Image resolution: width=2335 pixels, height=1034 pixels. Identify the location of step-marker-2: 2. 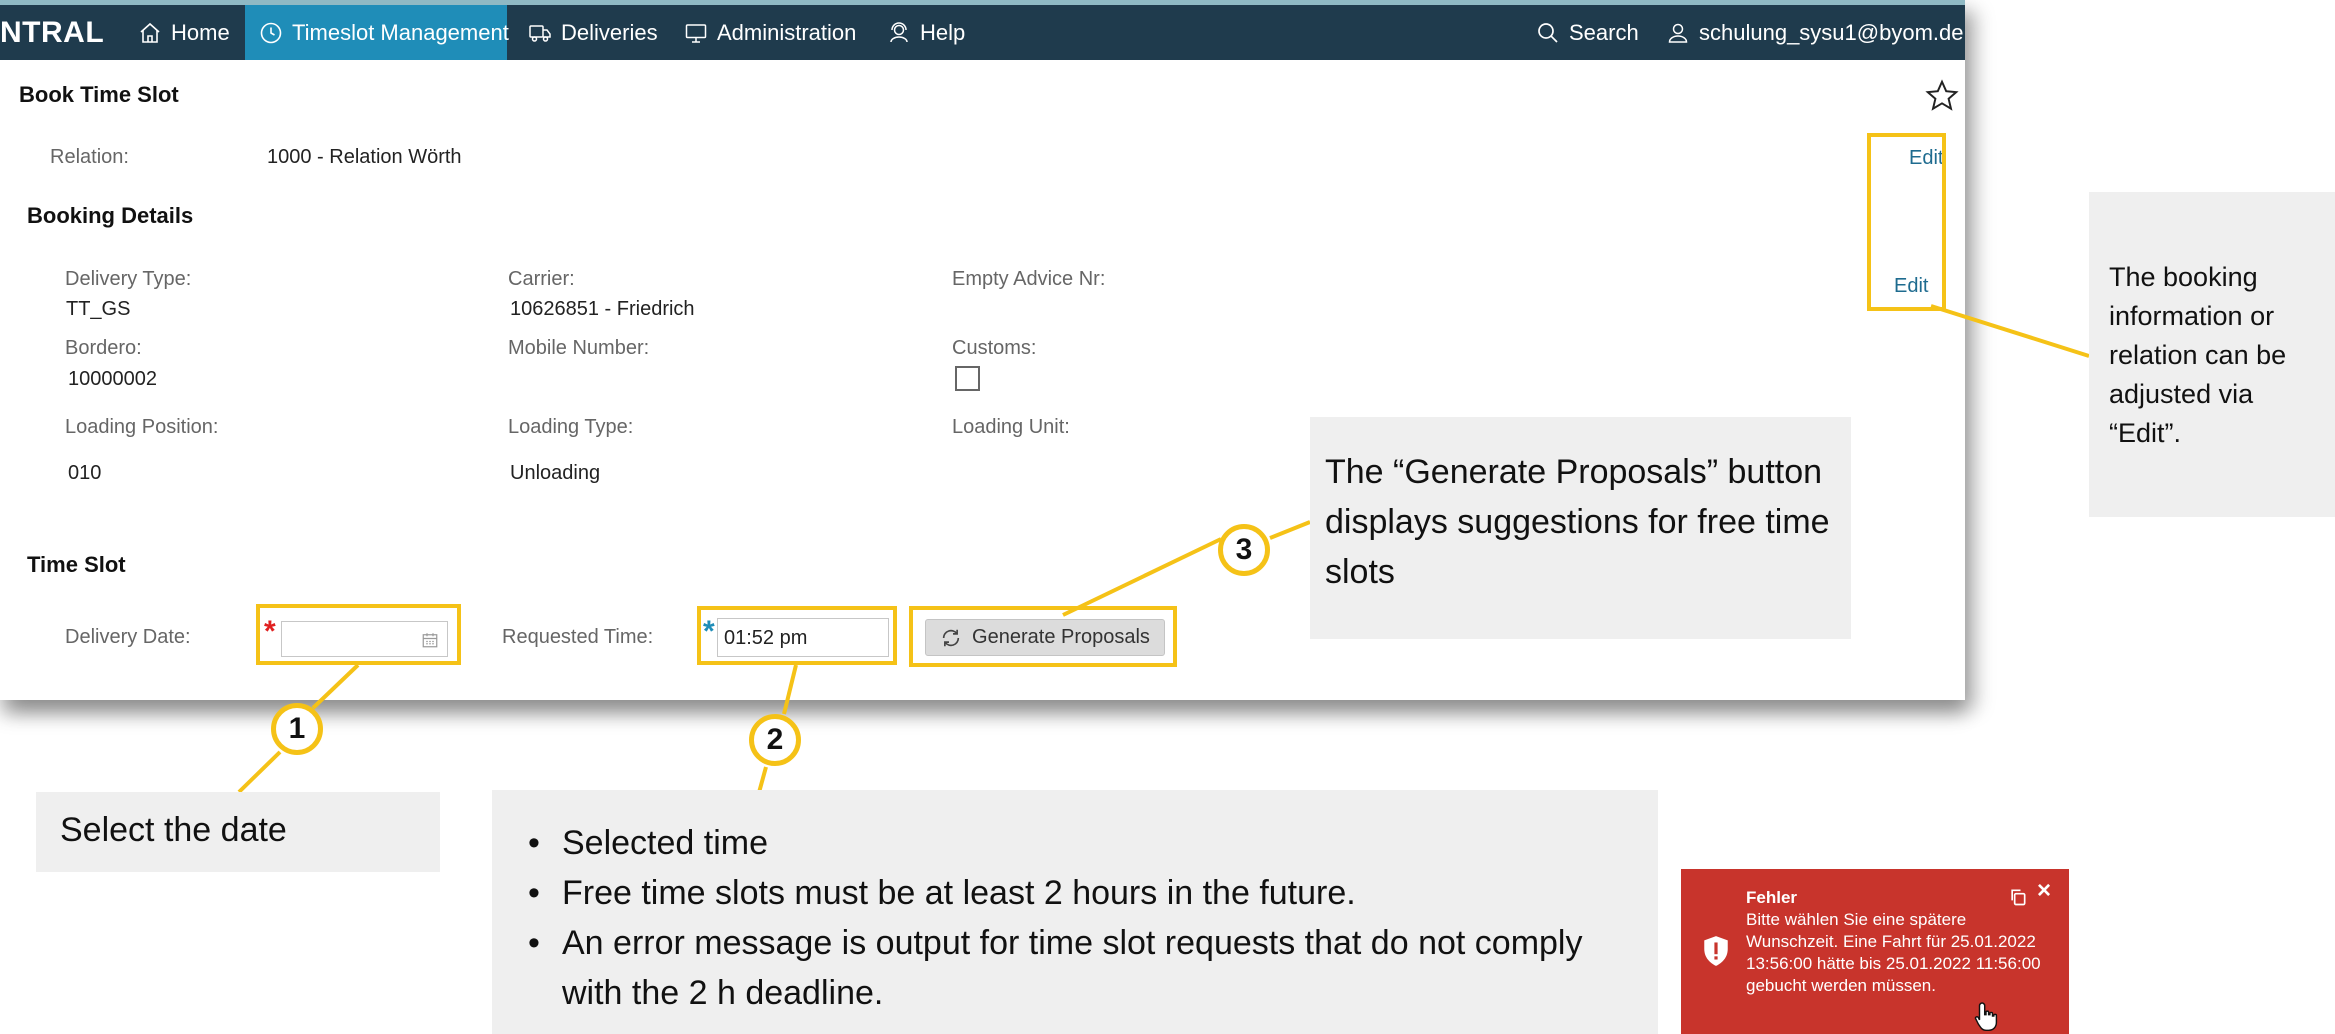
(775, 740).